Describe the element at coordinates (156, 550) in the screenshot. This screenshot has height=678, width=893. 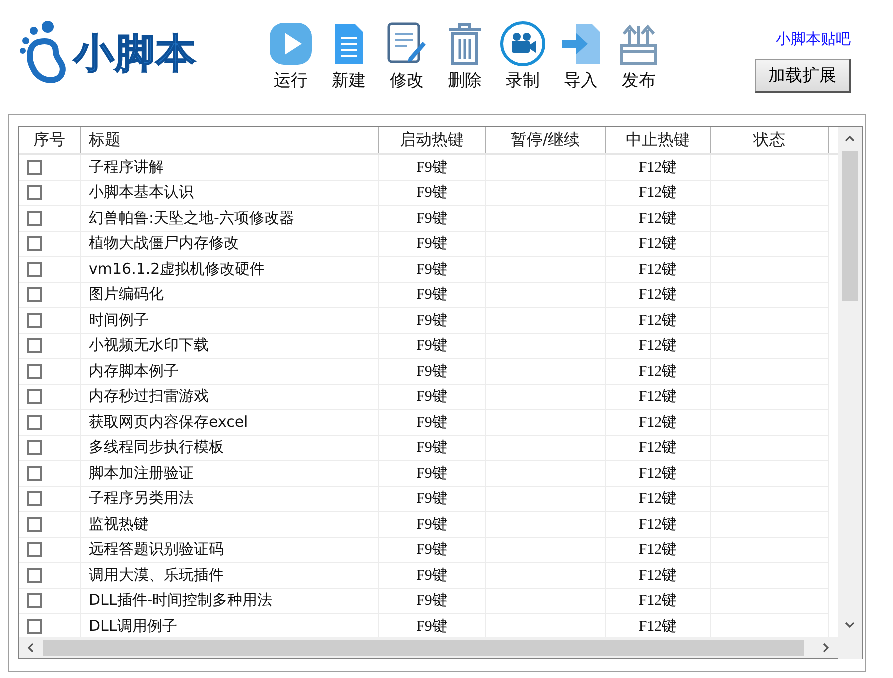
I see `title-cell: 远程答题识别验证码` at that location.